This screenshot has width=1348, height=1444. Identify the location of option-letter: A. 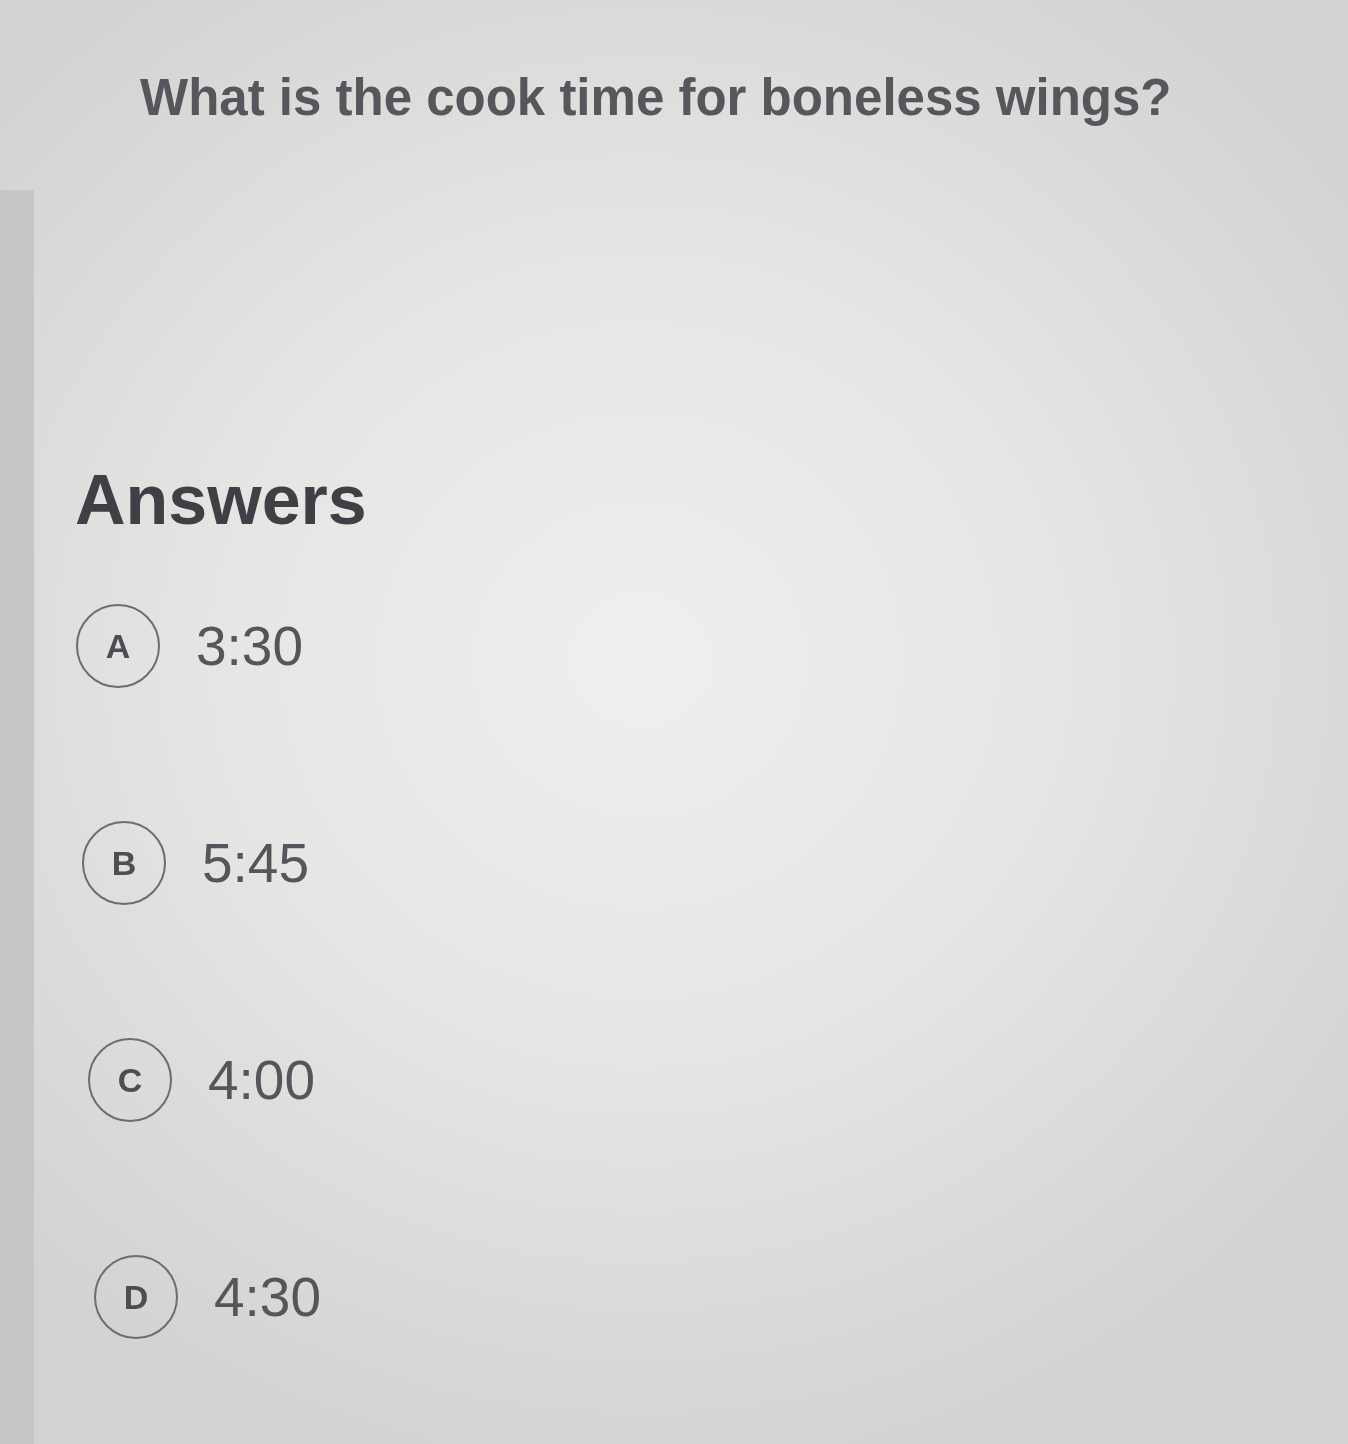
(118, 646).